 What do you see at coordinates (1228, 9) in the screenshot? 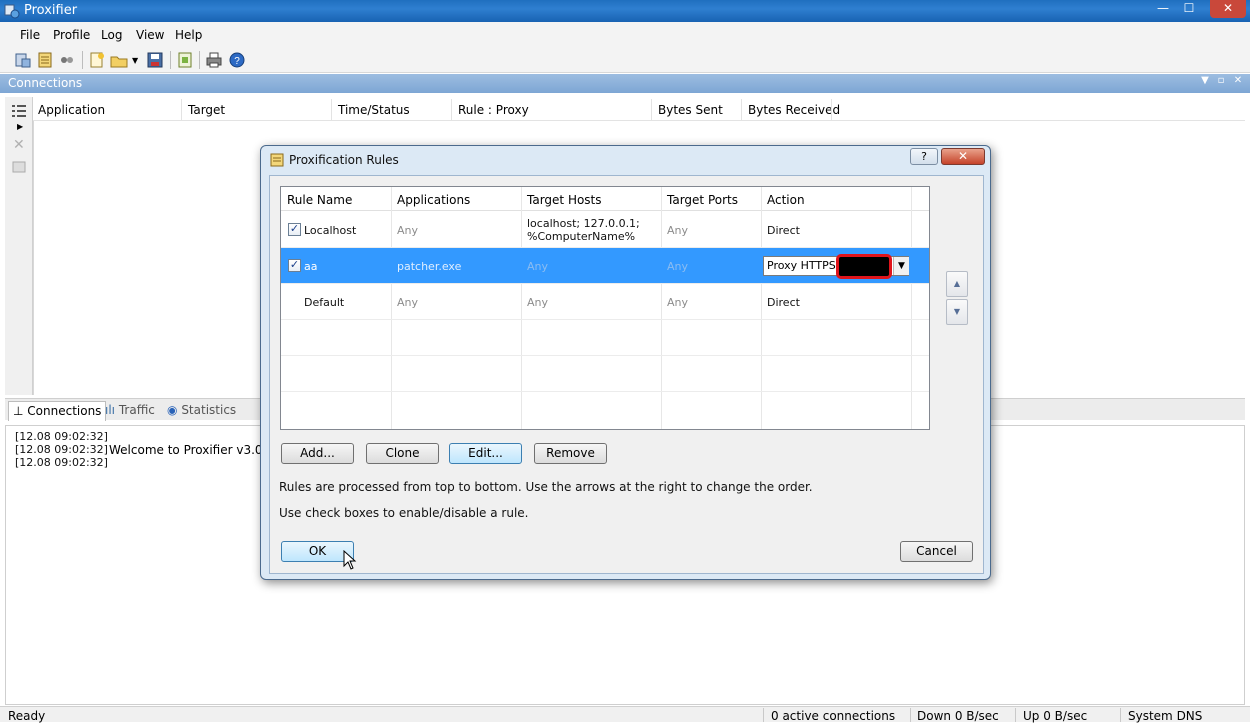
I see `close-button: ✕` at bounding box center [1228, 9].